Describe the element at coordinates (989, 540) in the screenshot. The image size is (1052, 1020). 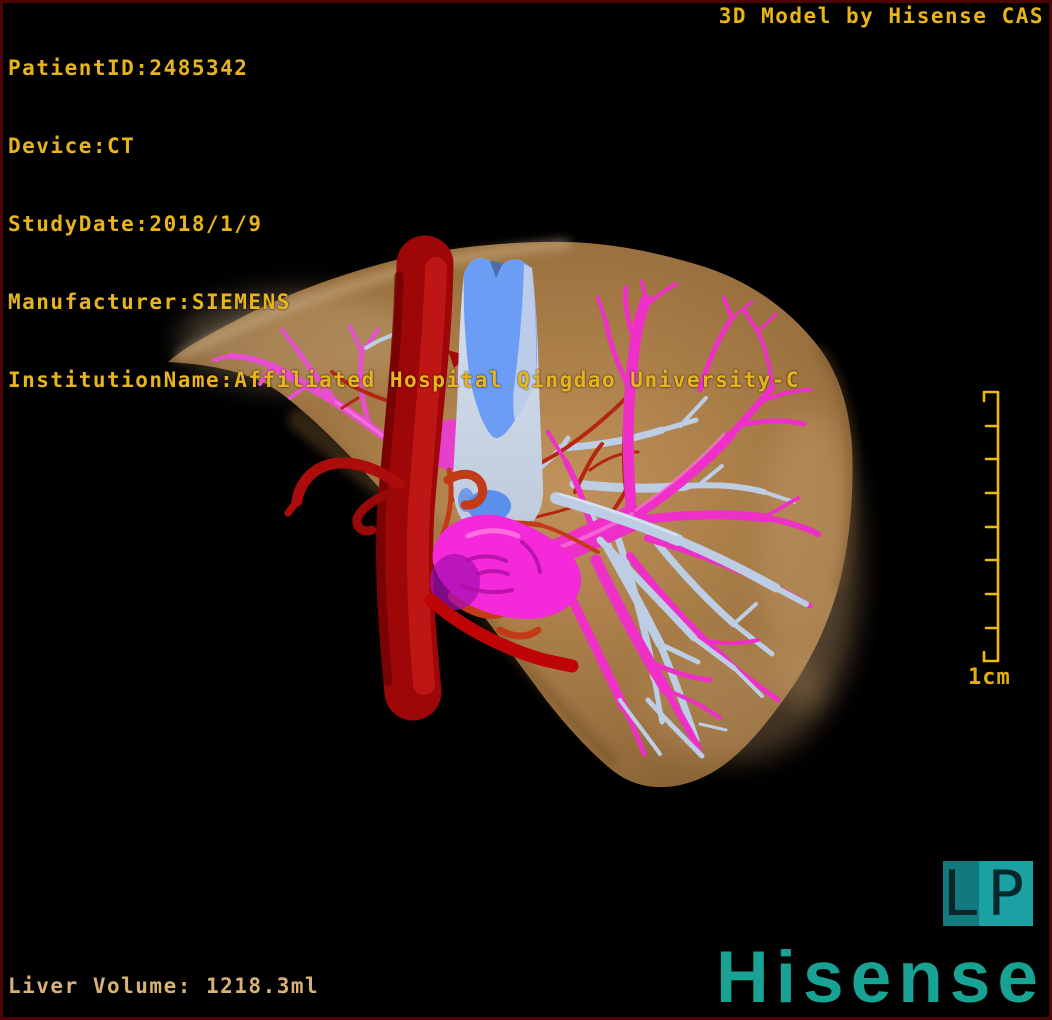
I see `scale-bar: 1cm` at that location.